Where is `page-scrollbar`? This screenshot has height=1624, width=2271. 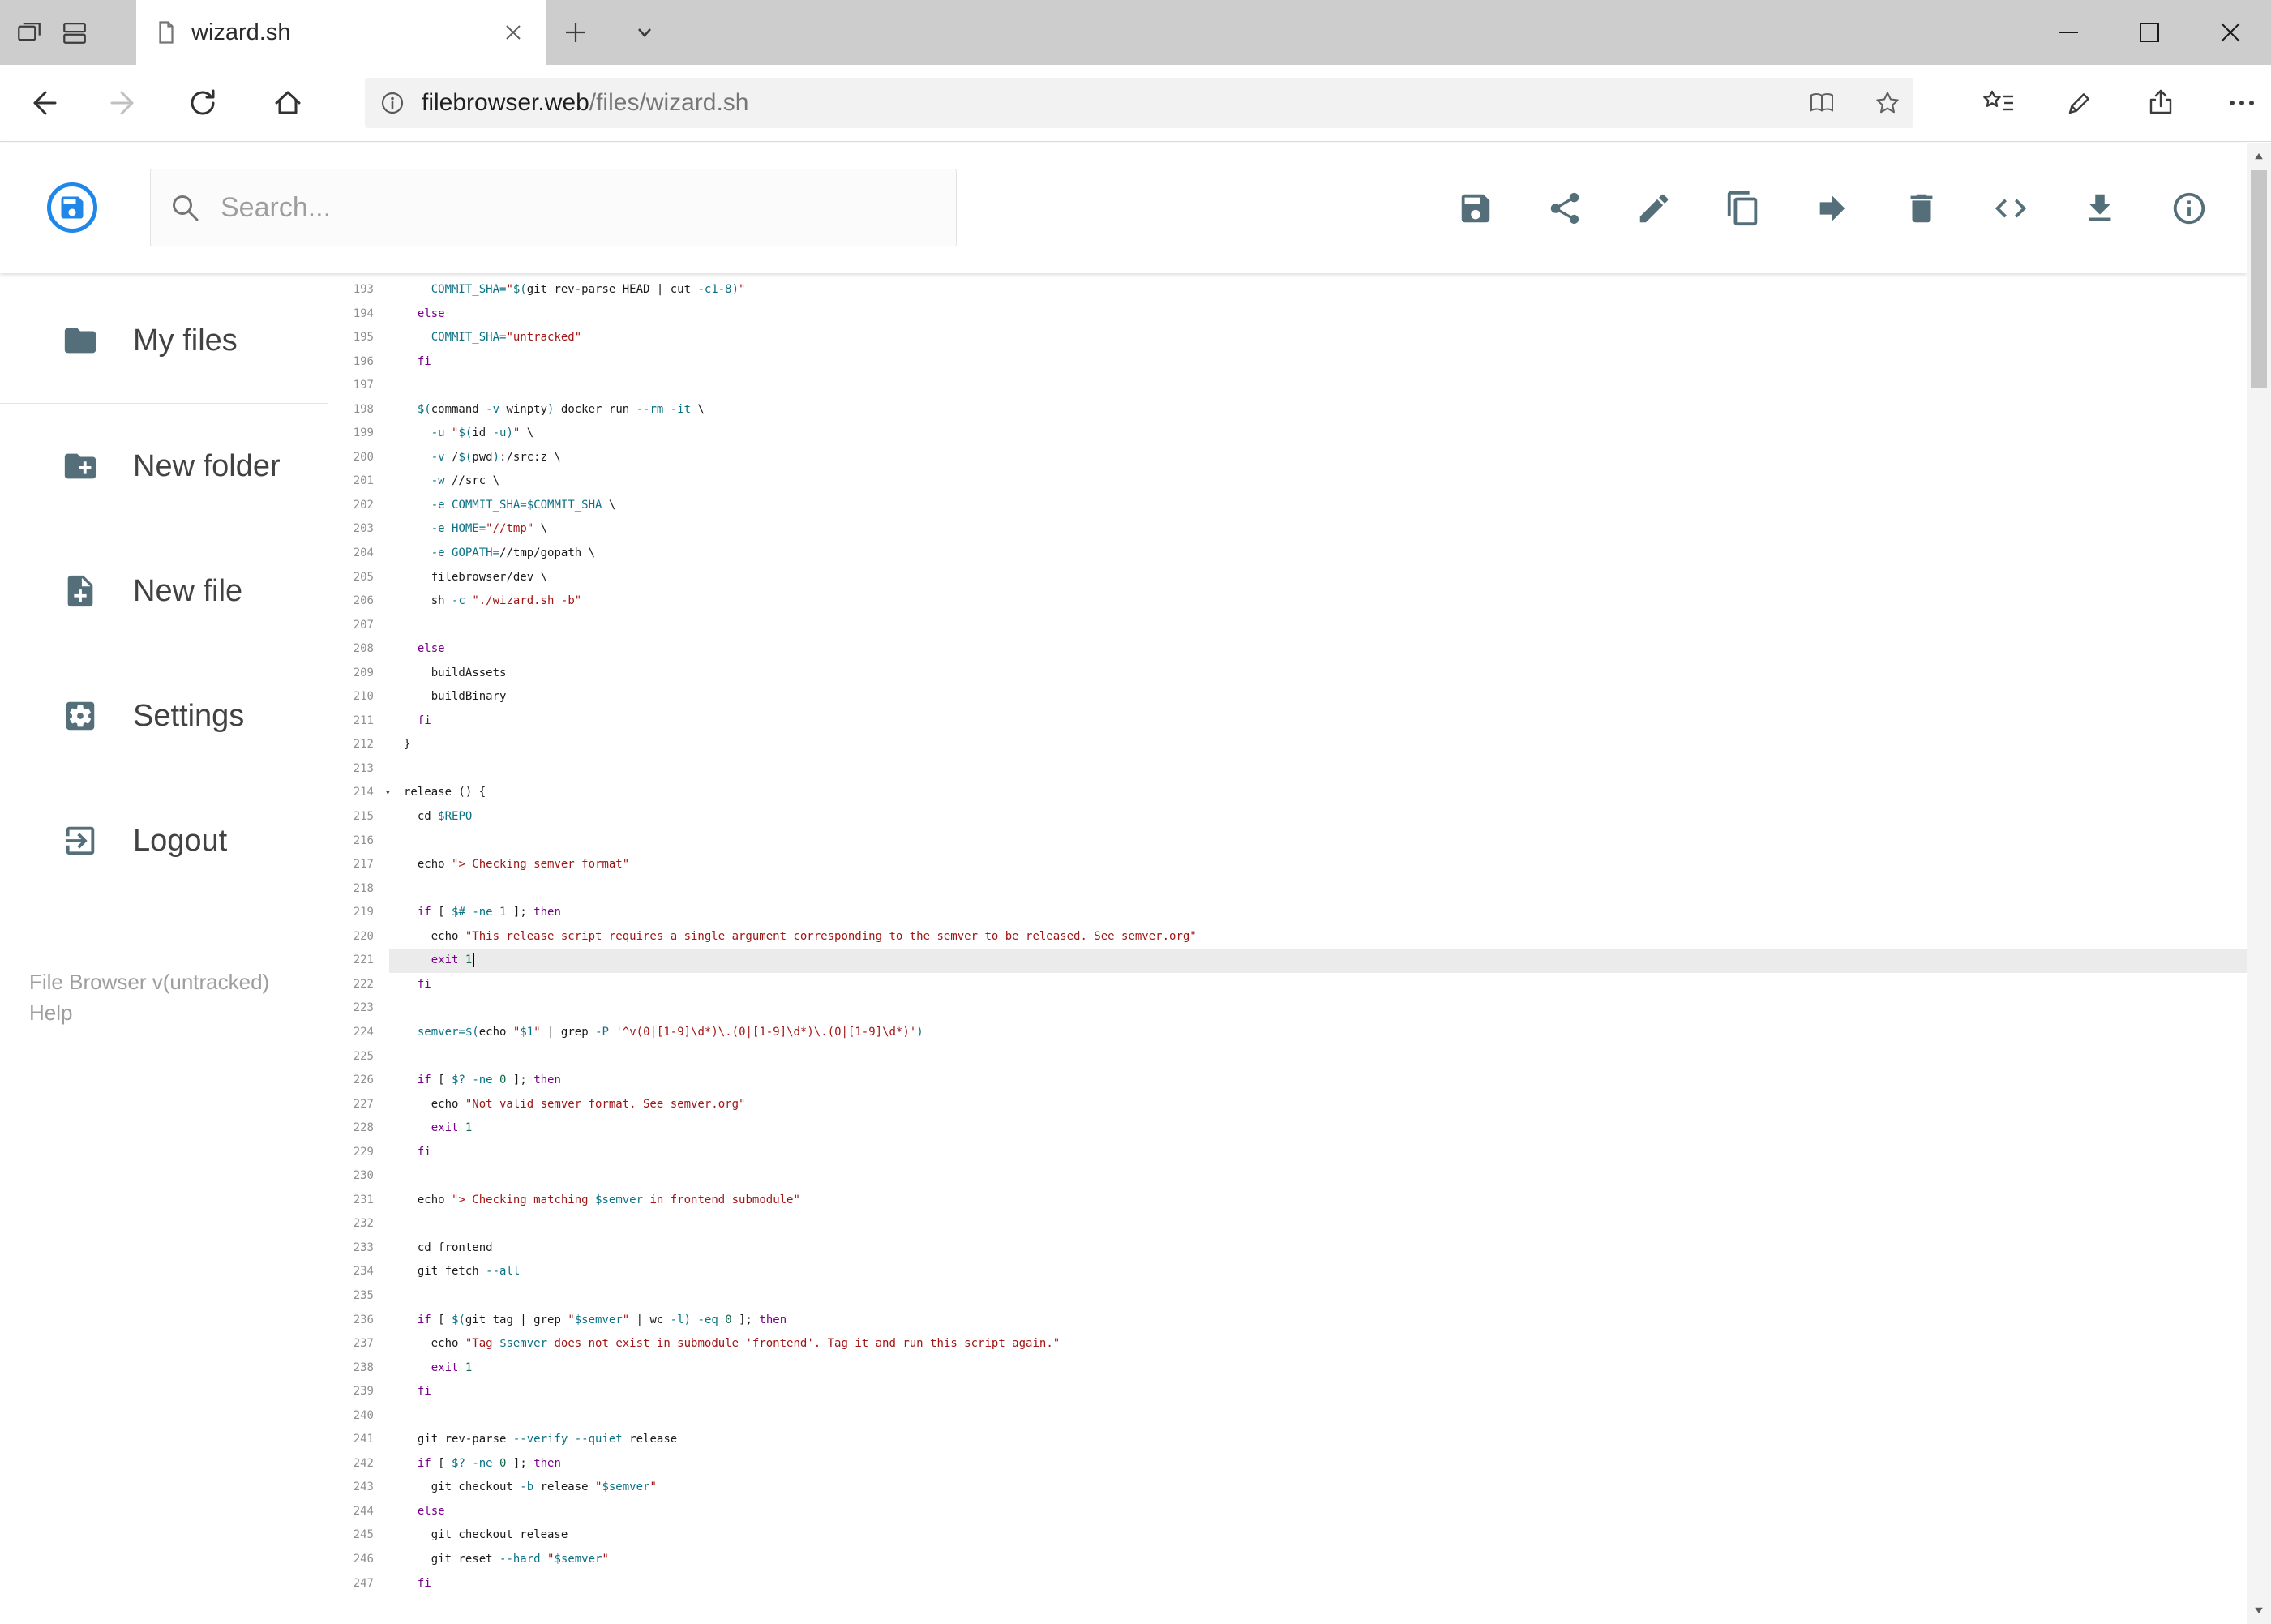
page-scrollbar is located at coordinates (2259, 884).